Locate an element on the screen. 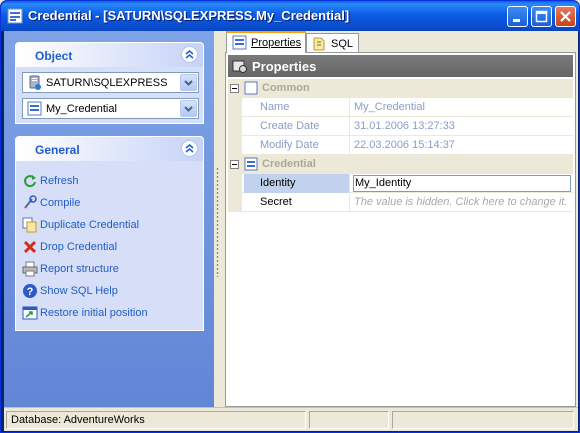  pane-splitter is located at coordinates (218, 219).